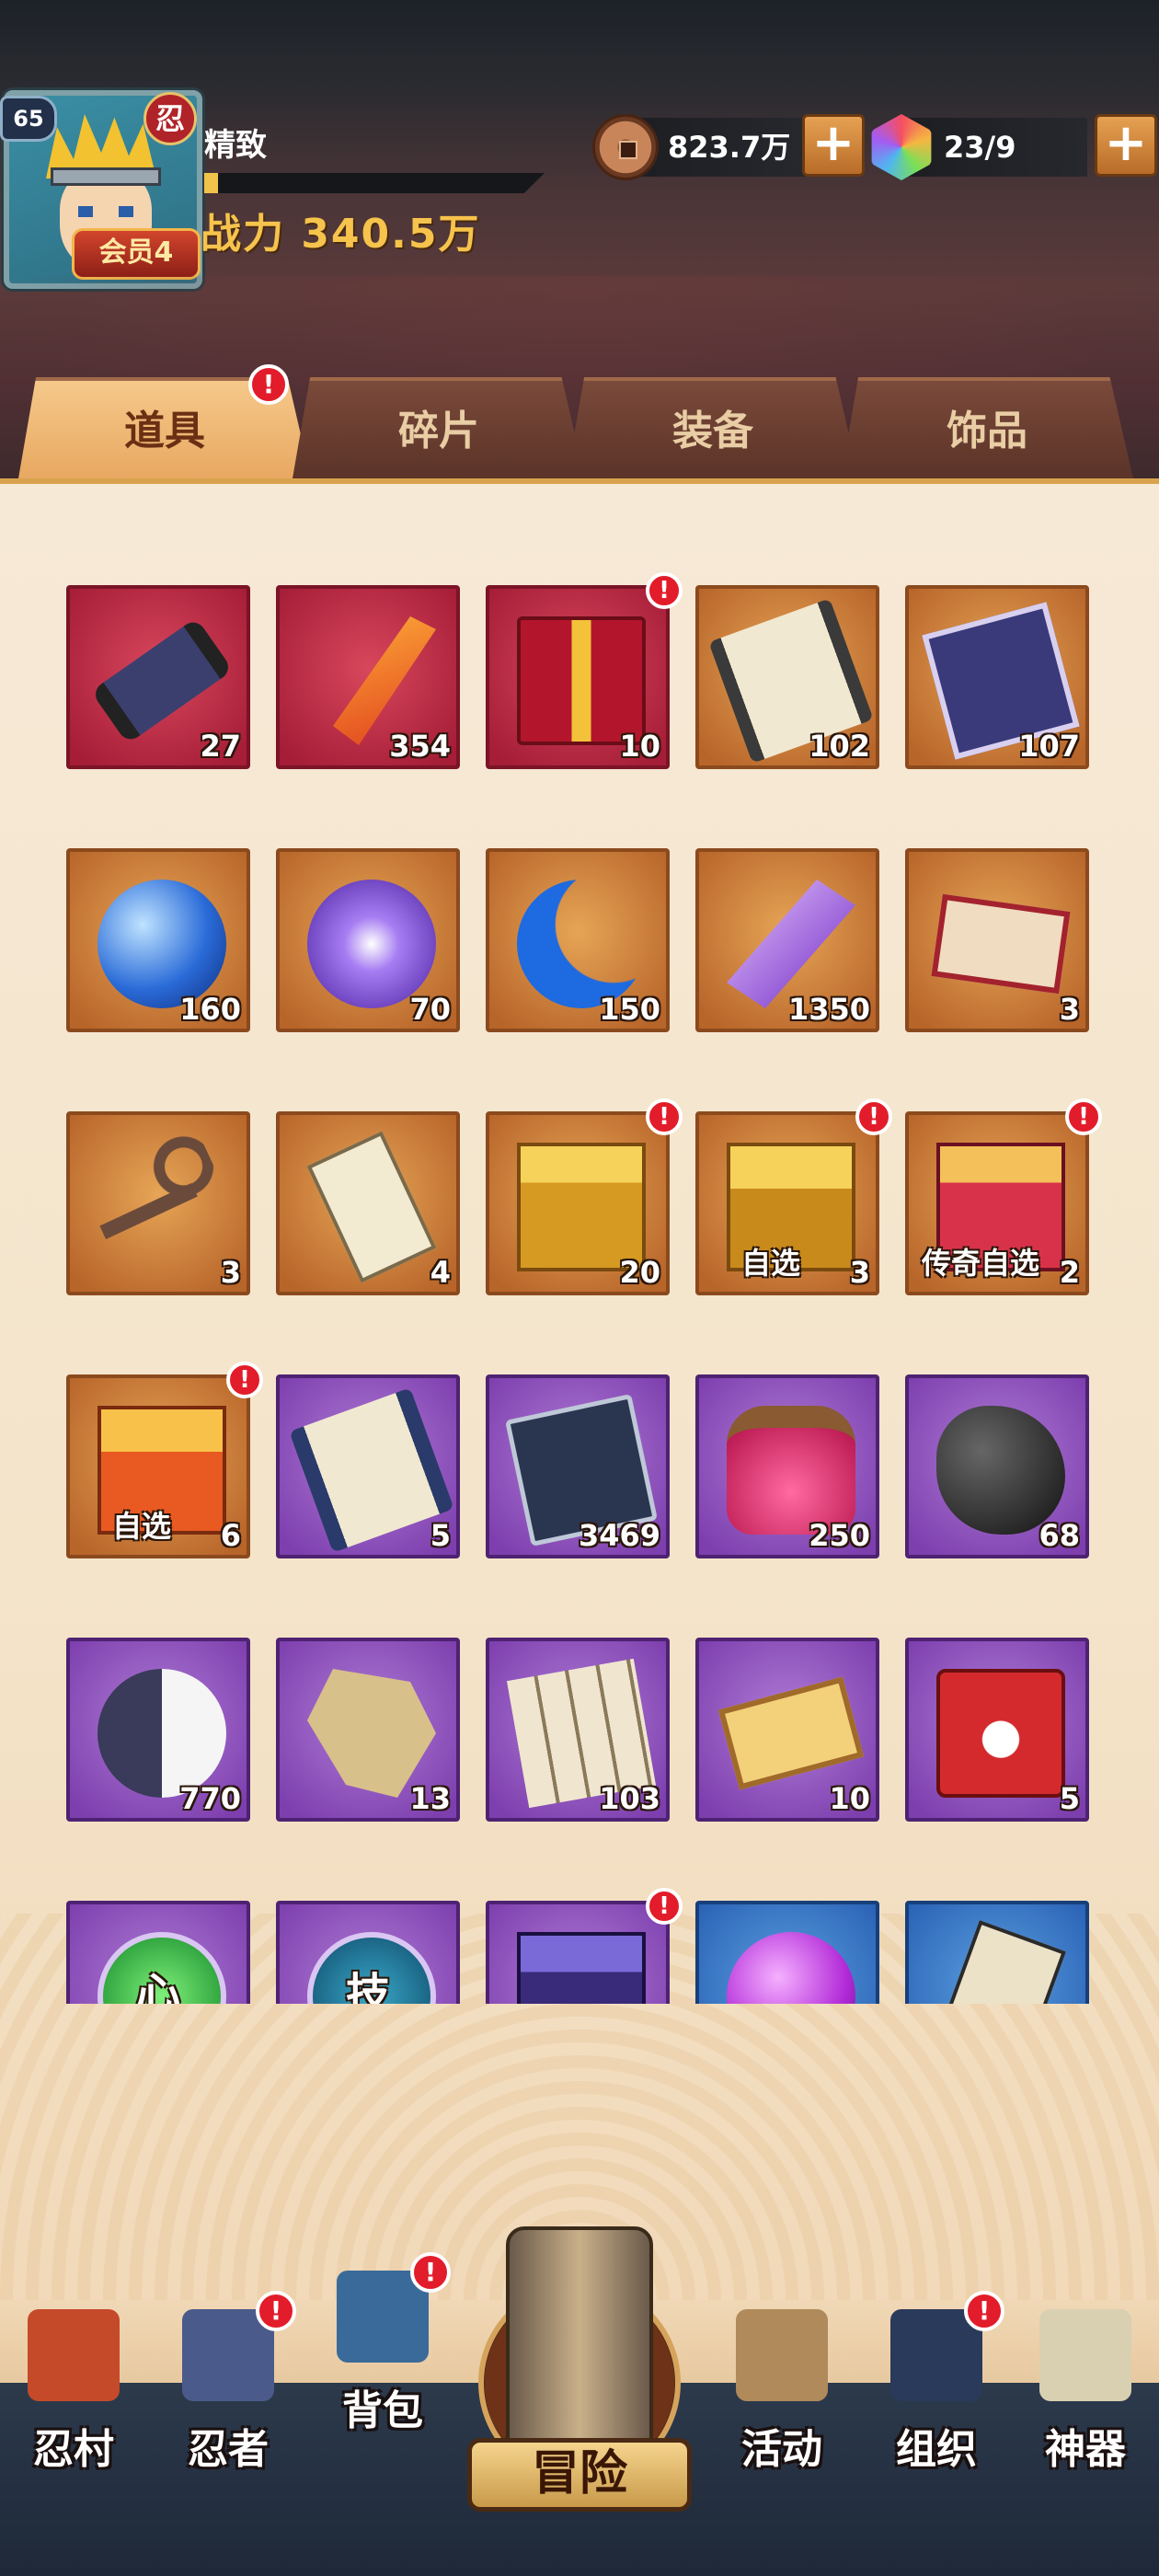 This screenshot has width=1159, height=2576. What do you see at coordinates (367, 1986) in the screenshot?
I see `item-label: 技` at bounding box center [367, 1986].